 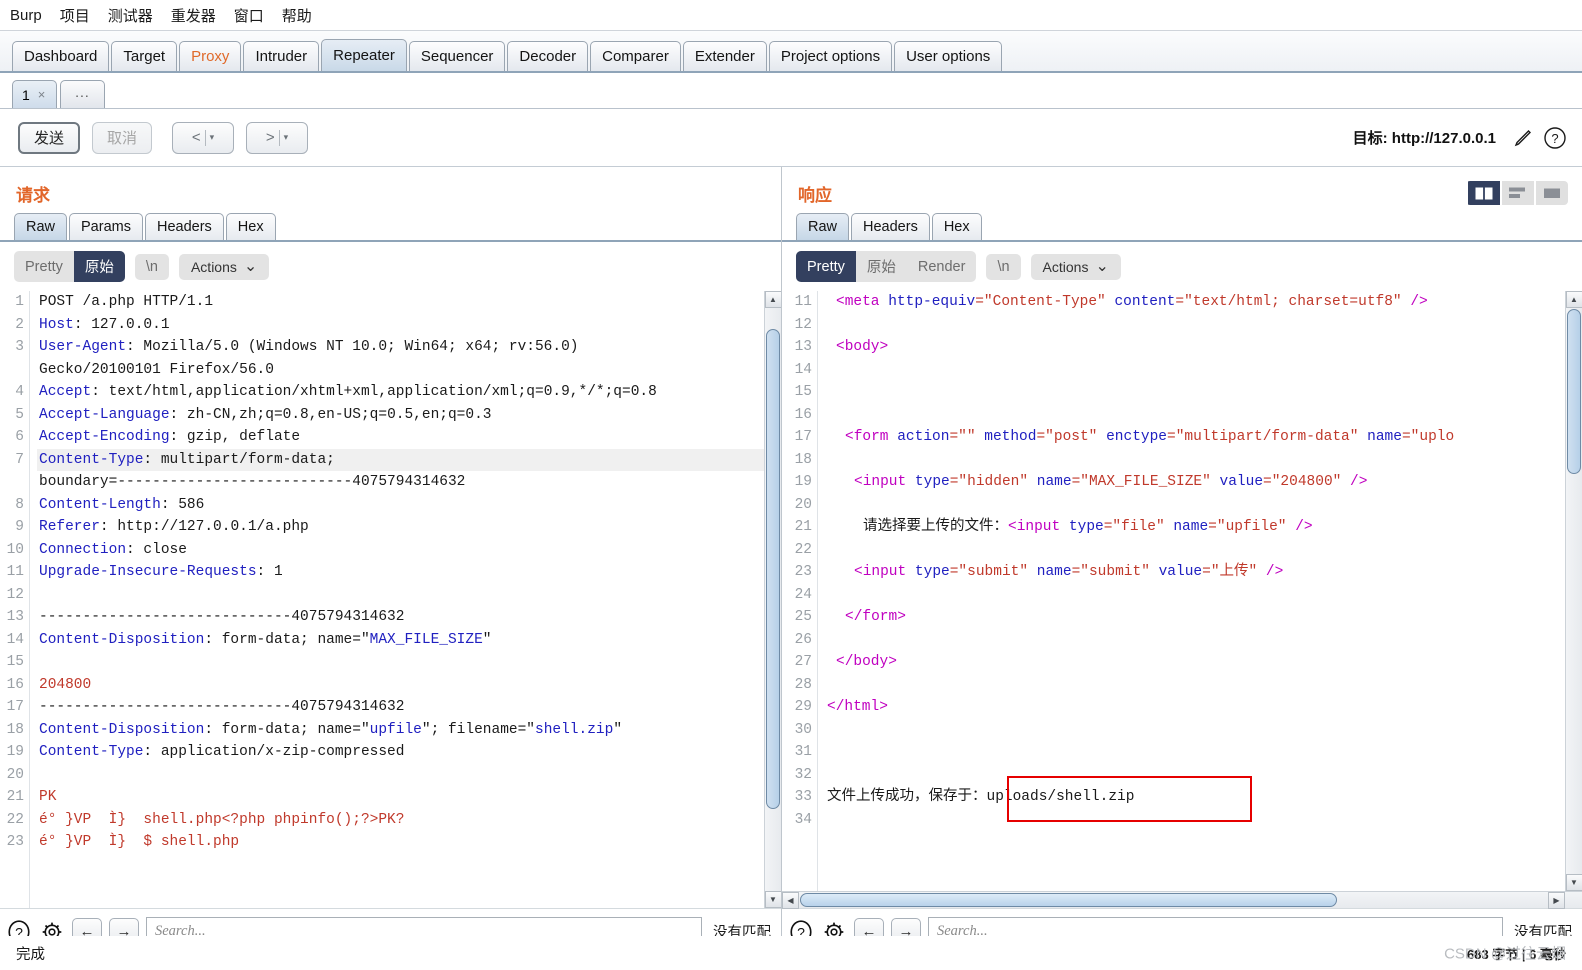 What do you see at coordinates (830, 56) in the screenshot?
I see `tab-project-options: Project options` at bounding box center [830, 56].